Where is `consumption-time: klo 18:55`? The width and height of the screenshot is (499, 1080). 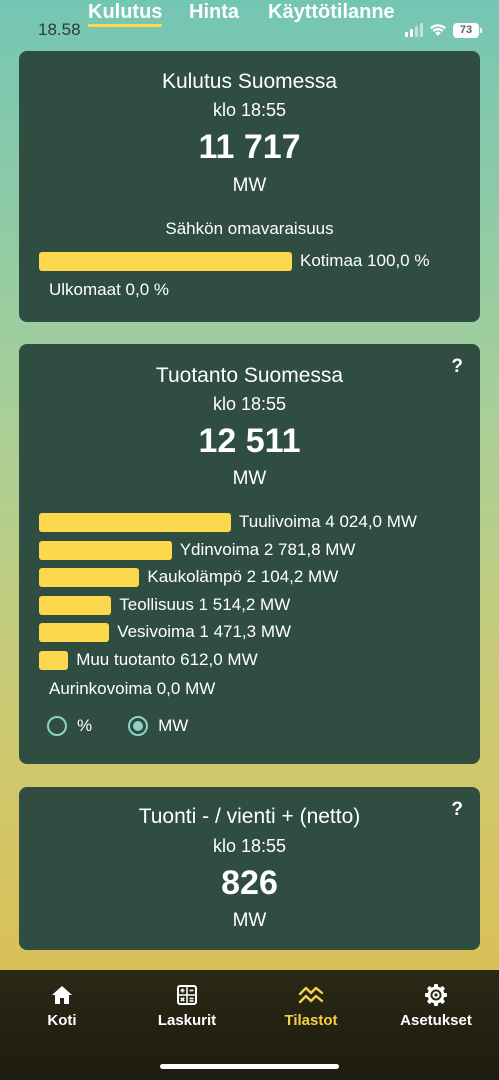 consumption-time: klo 18:55 is located at coordinates (249, 110).